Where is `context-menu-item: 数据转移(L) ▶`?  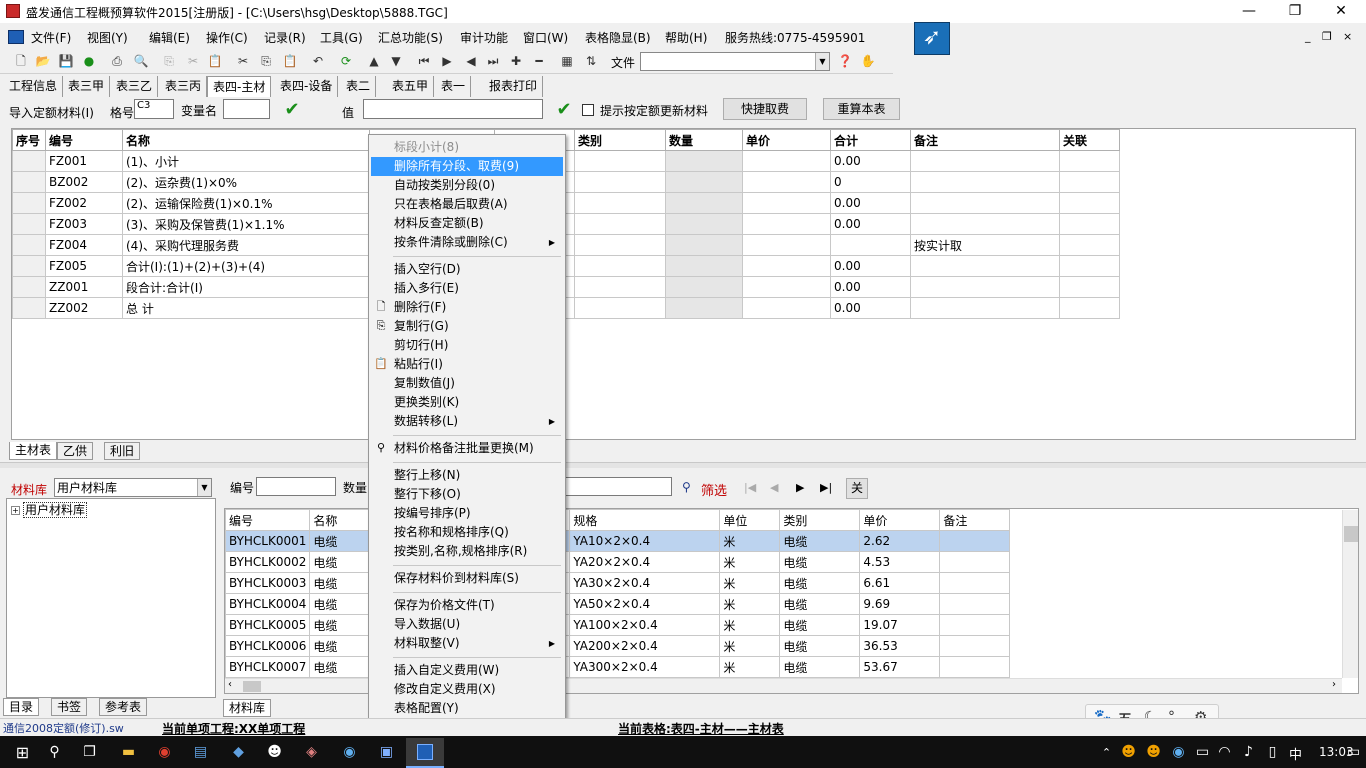 context-menu-item: 数据转移(L) ▶ is located at coordinates (467, 421).